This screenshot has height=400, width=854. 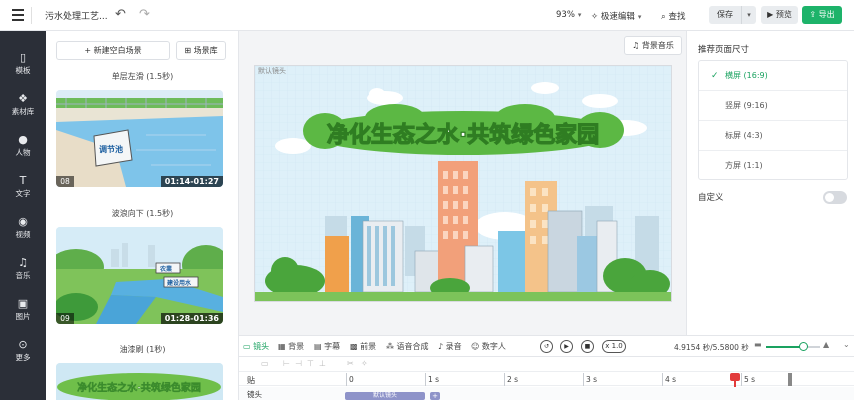 What do you see at coordinates (368, 346) in the screenshot?
I see `tab-label: 前景` at bounding box center [368, 346].